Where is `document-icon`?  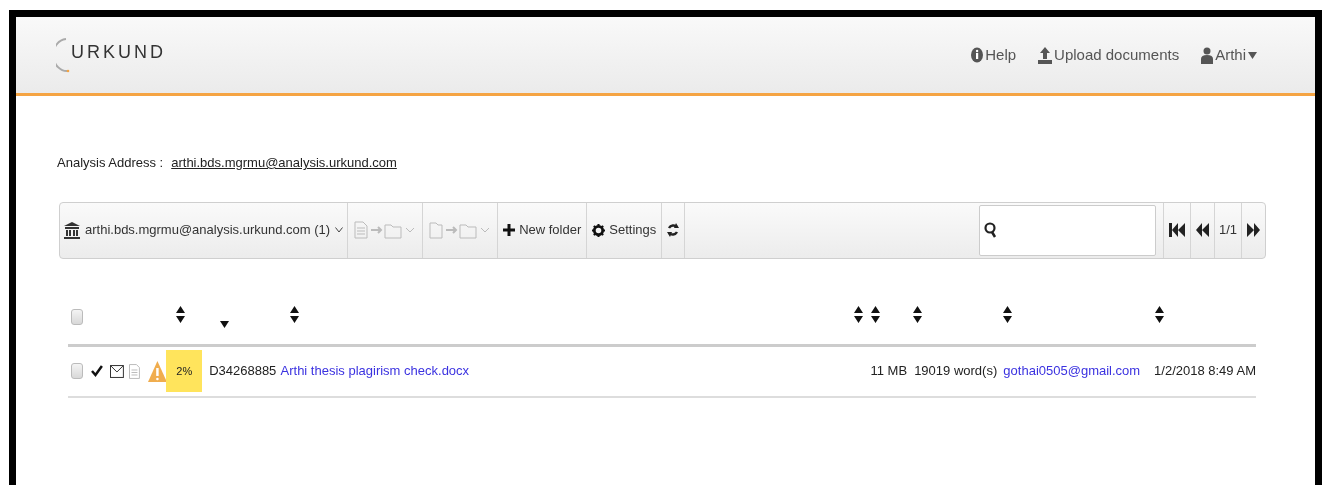
document-icon is located at coordinates (134, 371).